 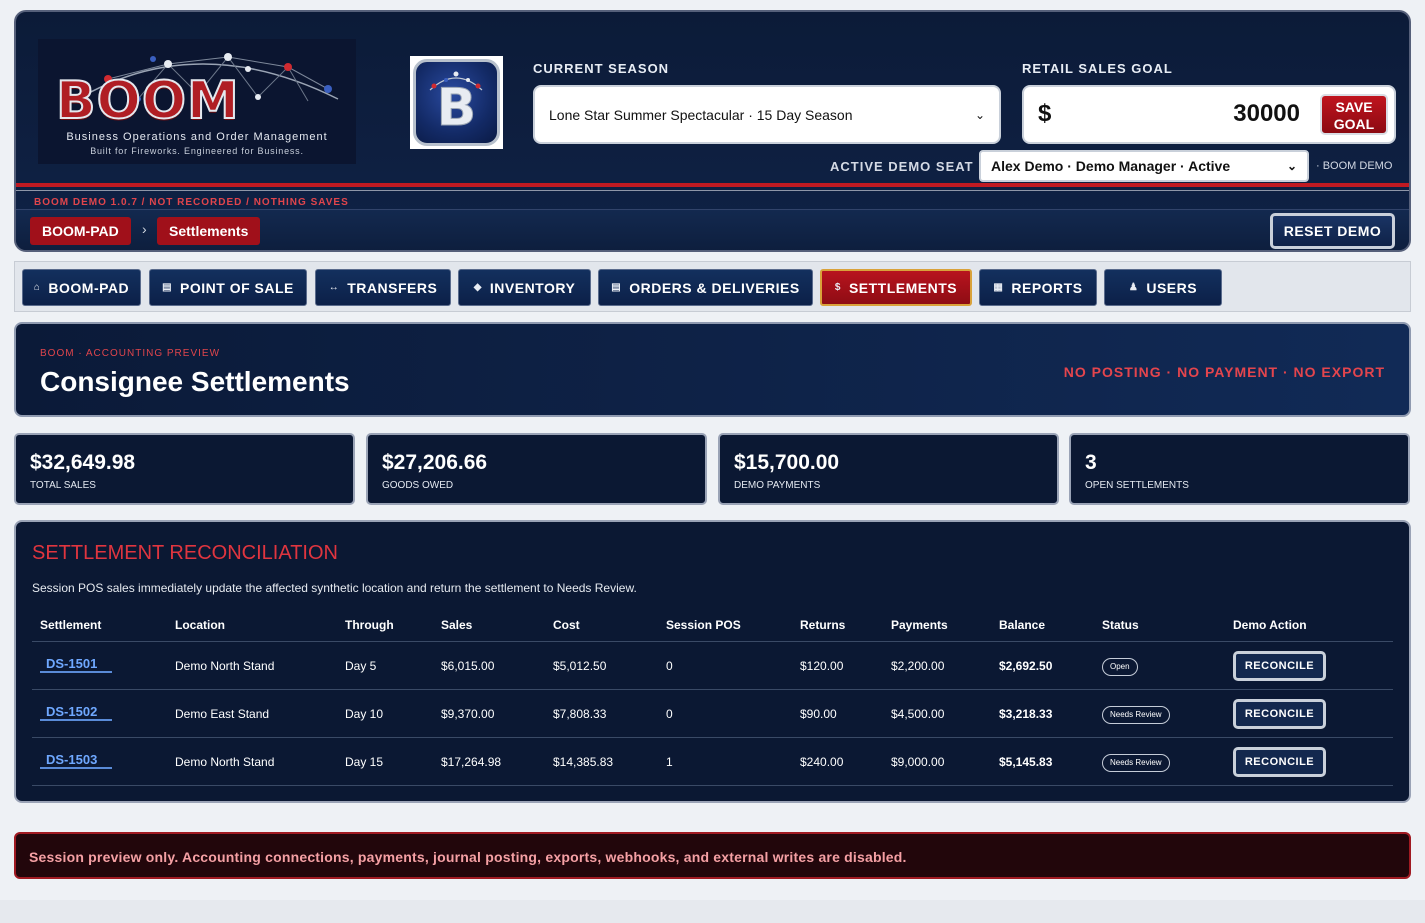 I want to click on goal-currency: $, so click(x=1045, y=113).